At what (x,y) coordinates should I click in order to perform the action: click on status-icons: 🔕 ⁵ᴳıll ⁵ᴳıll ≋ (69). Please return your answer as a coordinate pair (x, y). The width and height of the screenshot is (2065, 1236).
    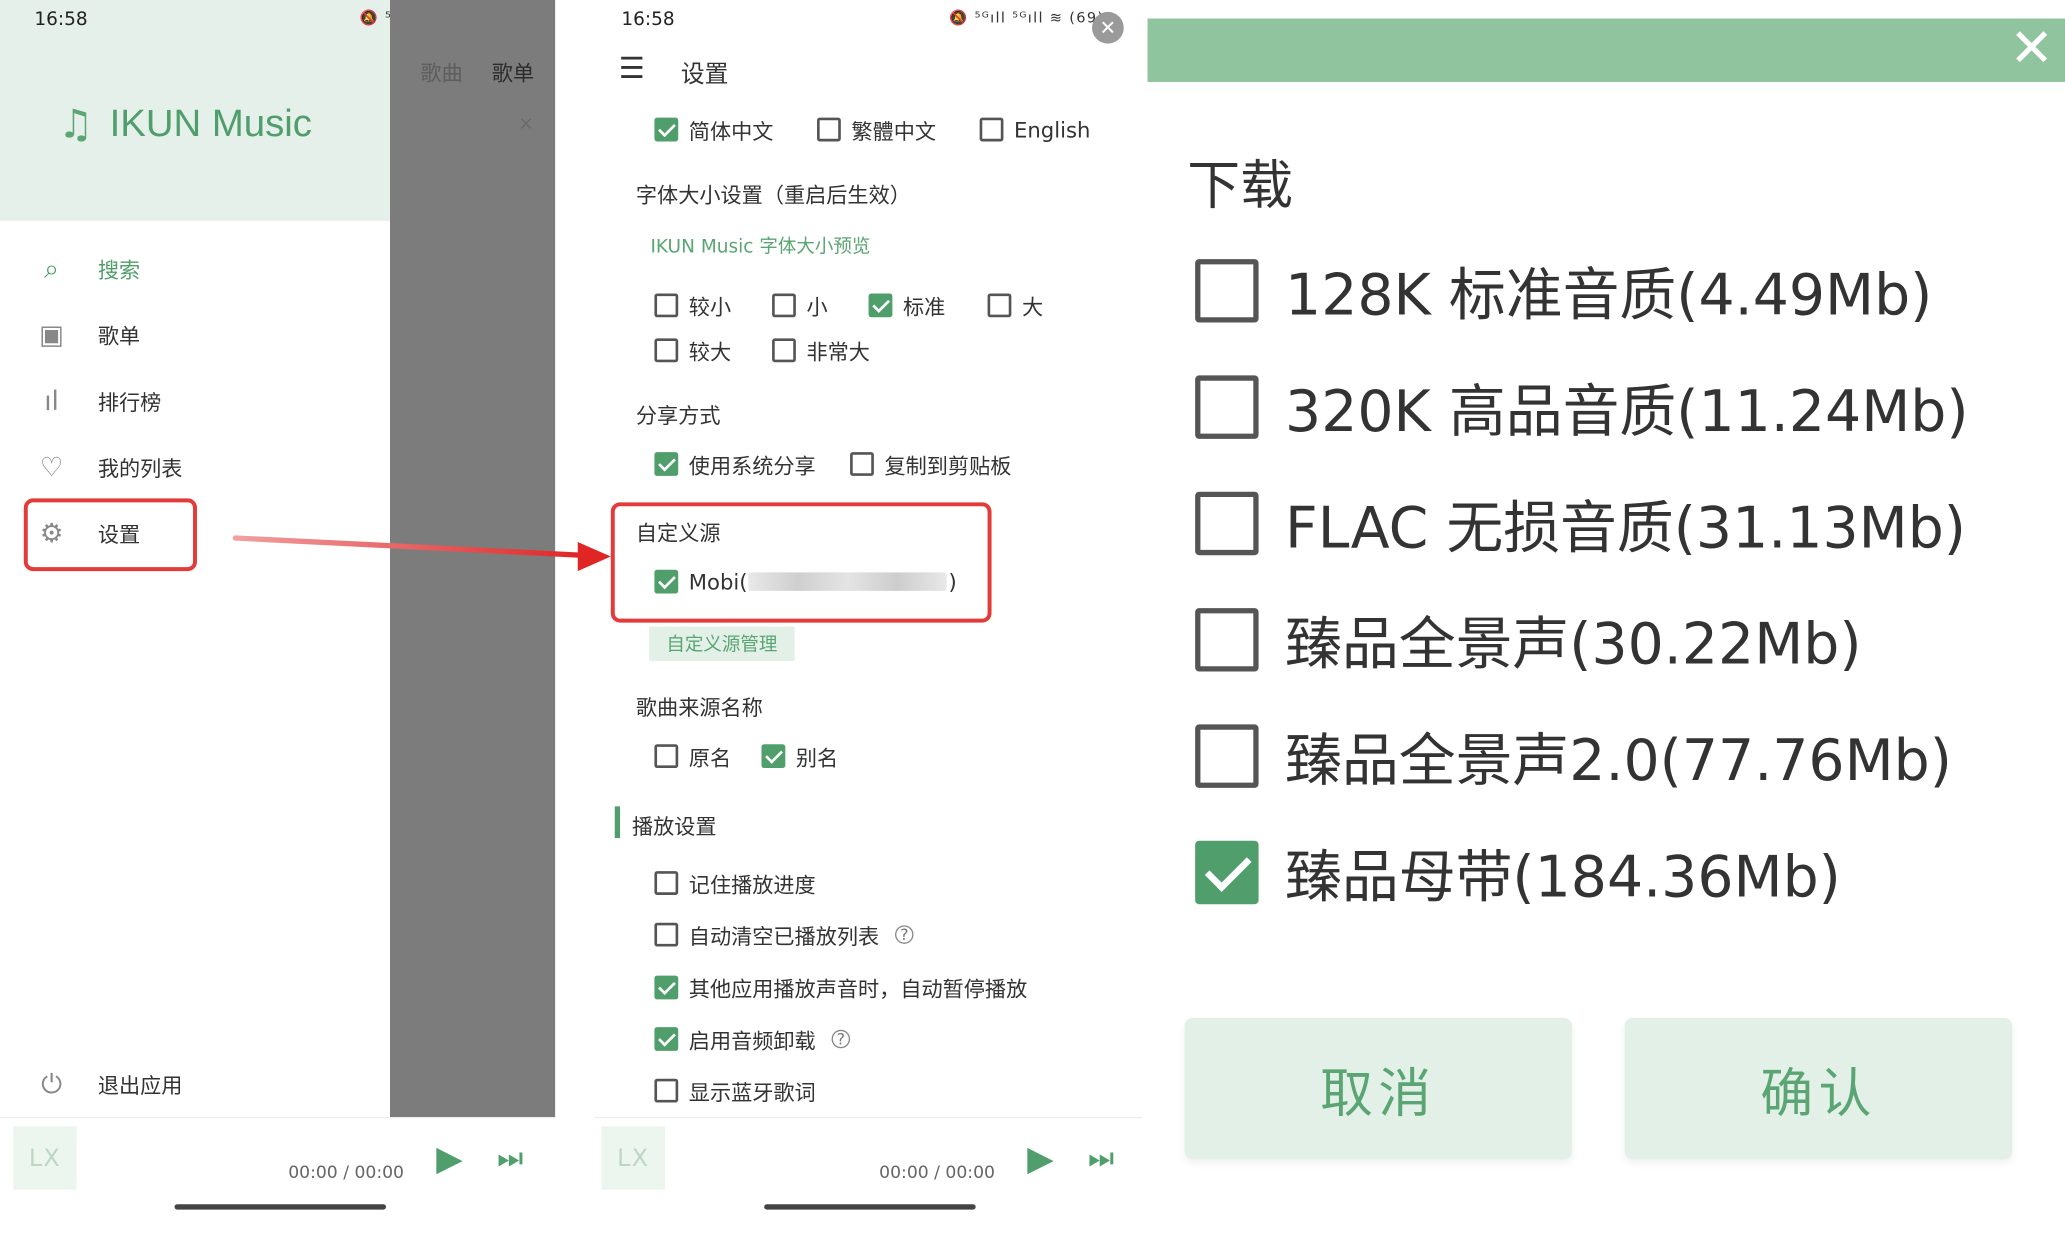
    Looking at the image, I should click on (1027, 18).